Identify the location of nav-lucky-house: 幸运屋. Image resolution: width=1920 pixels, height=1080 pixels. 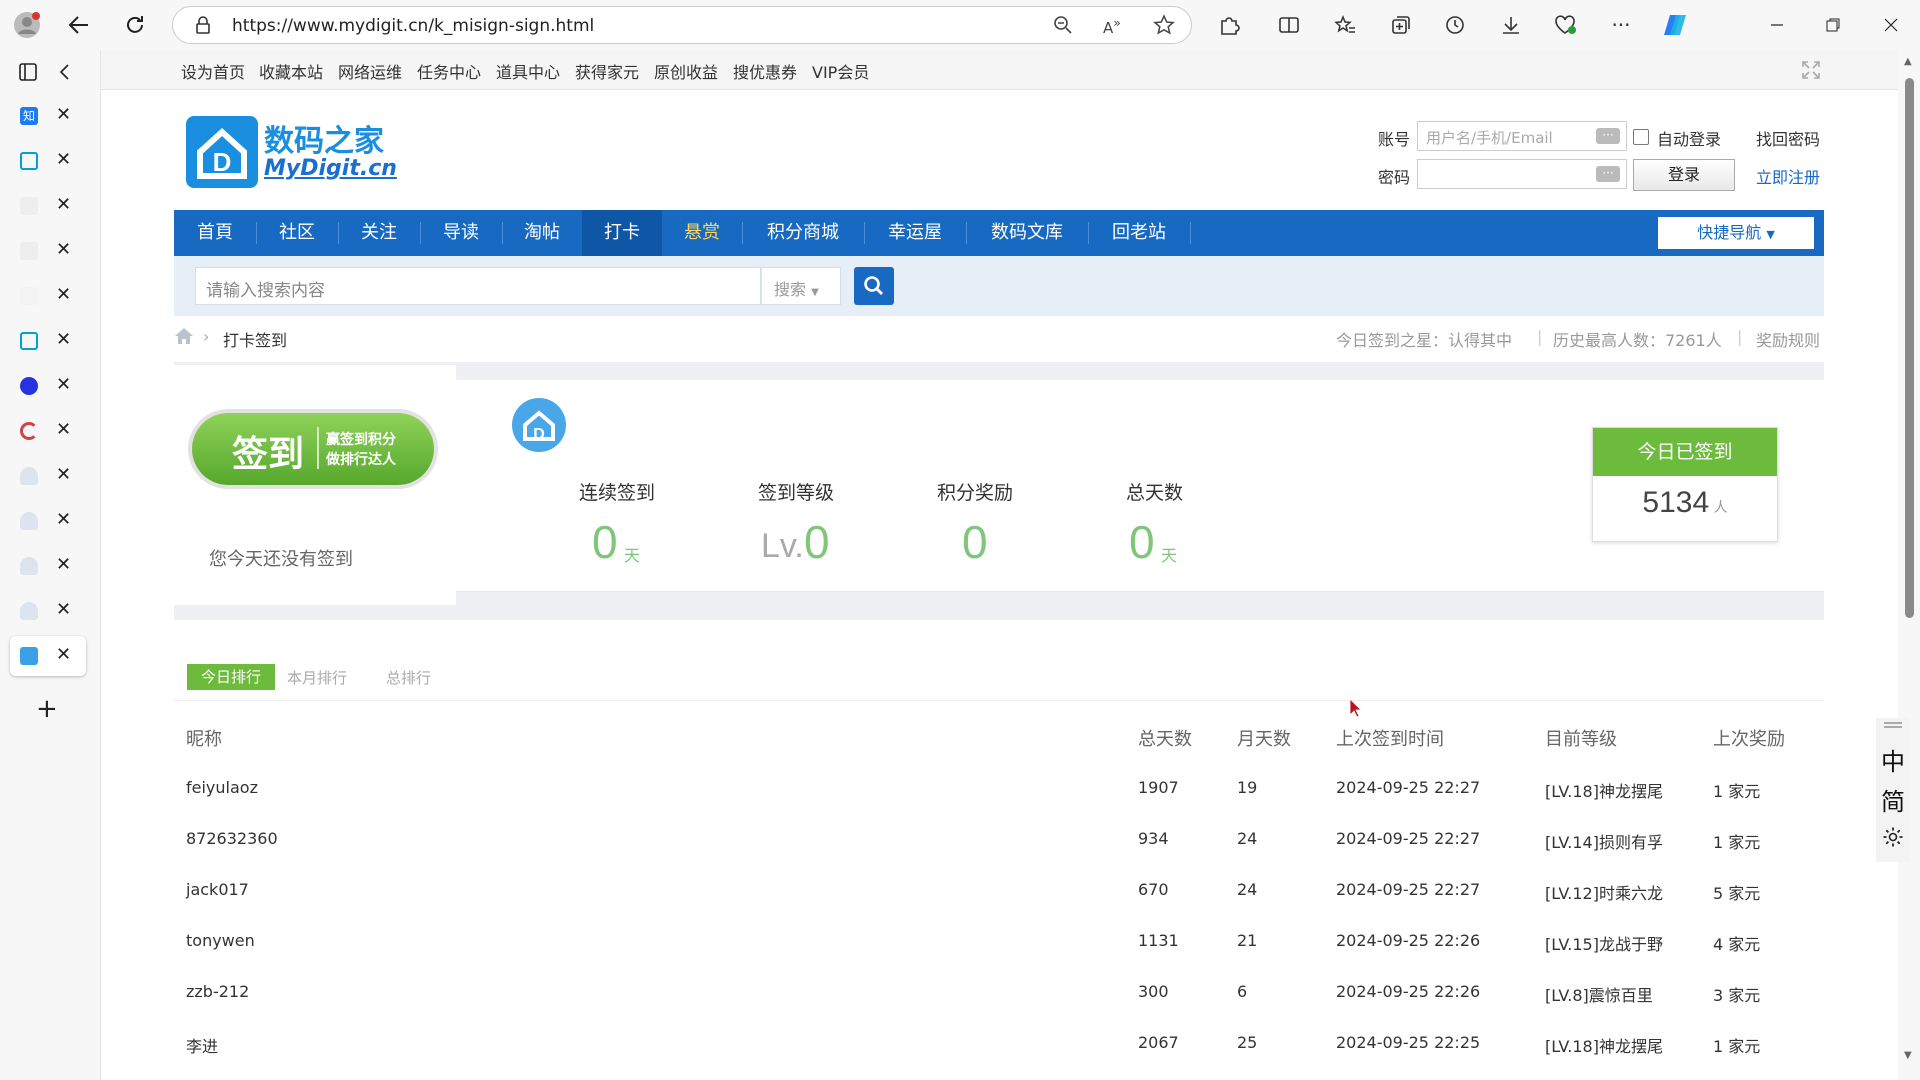
(915, 233).